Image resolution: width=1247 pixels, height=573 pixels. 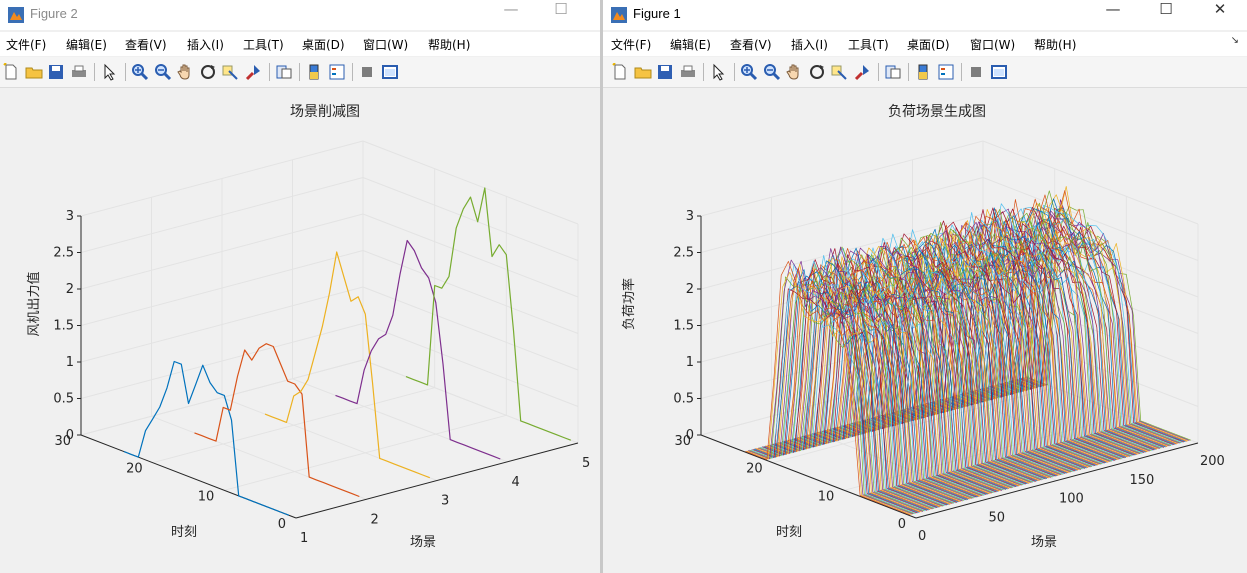 I want to click on x-tick-label: 2, so click(x=375, y=519).